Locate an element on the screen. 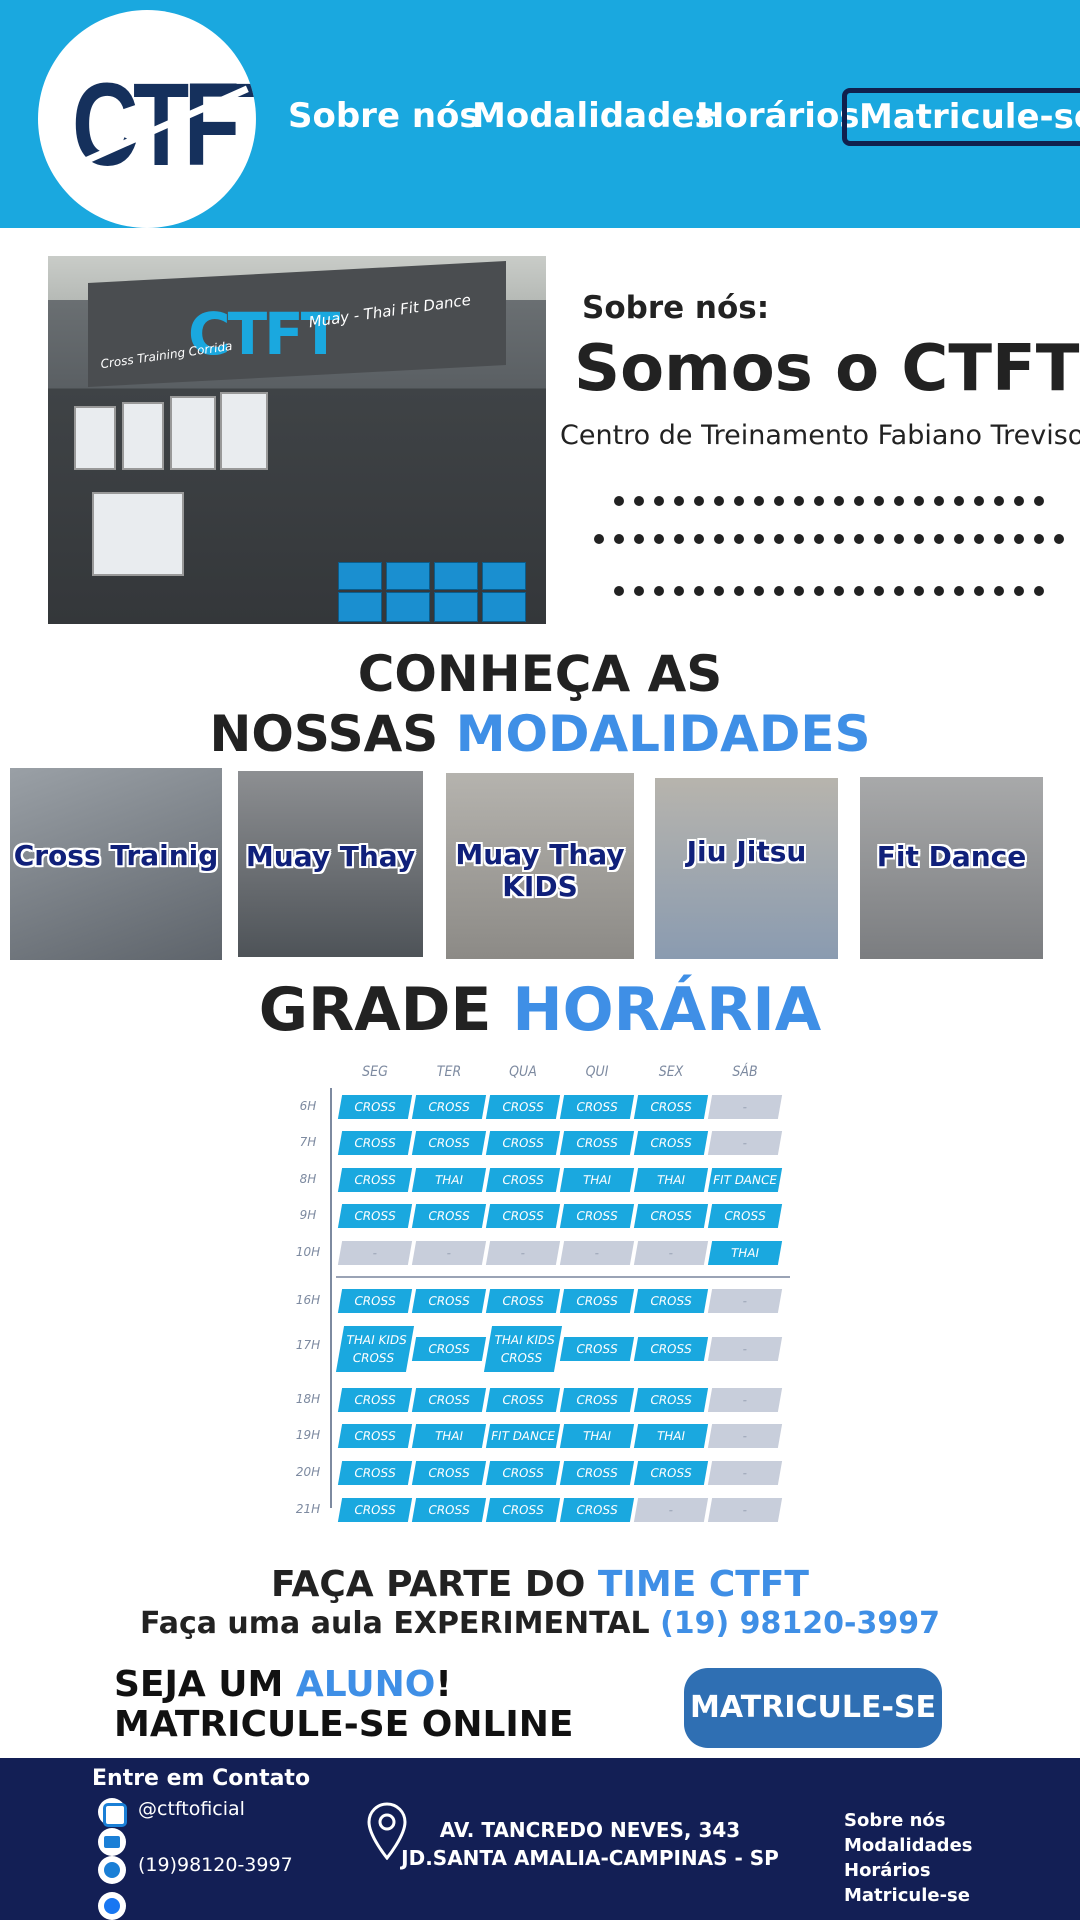 This screenshot has width=1080, height=1920. modality-label: Jiu Jitsu is located at coordinates (746, 851).